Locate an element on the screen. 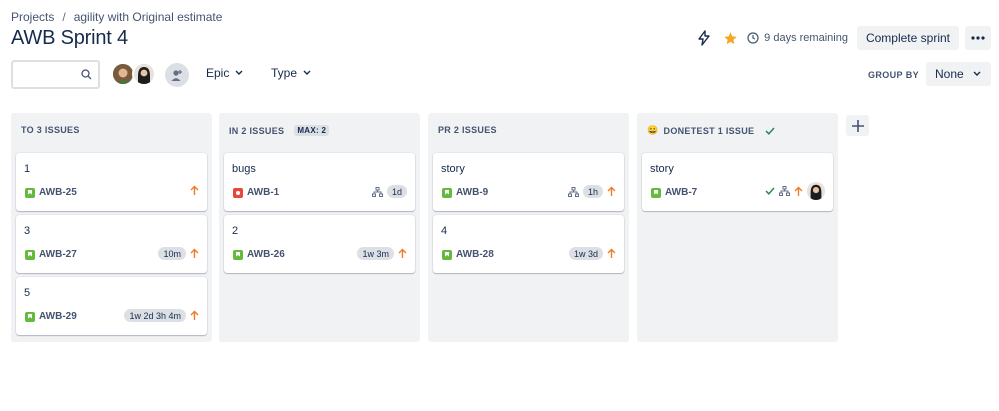 The height and width of the screenshot is (411, 999). type-filter: Type is located at coordinates (291, 73).